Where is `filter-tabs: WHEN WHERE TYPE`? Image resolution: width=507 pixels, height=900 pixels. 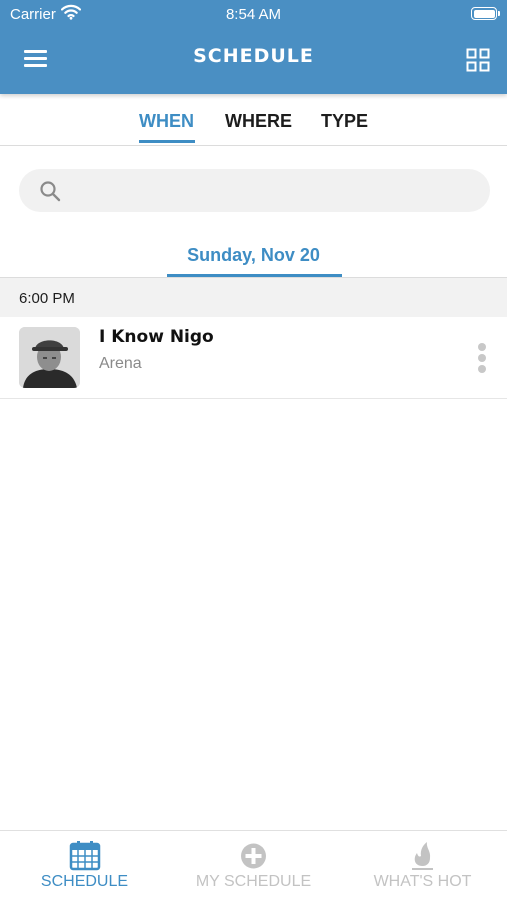 filter-tabs: WHEN WHERE TYPE is located at coordinates (253, 120).